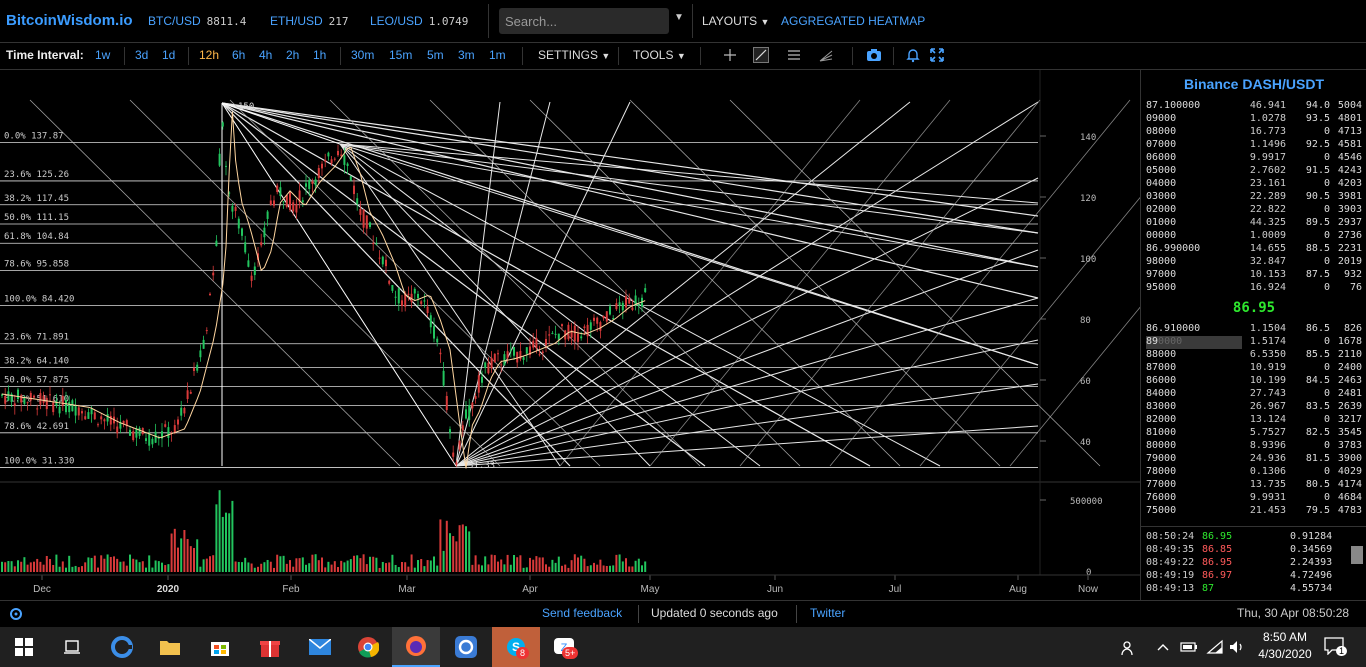 This screenshot has height=667, width=1366. I want to click on interval-3m: 3m, so click(466, 55).